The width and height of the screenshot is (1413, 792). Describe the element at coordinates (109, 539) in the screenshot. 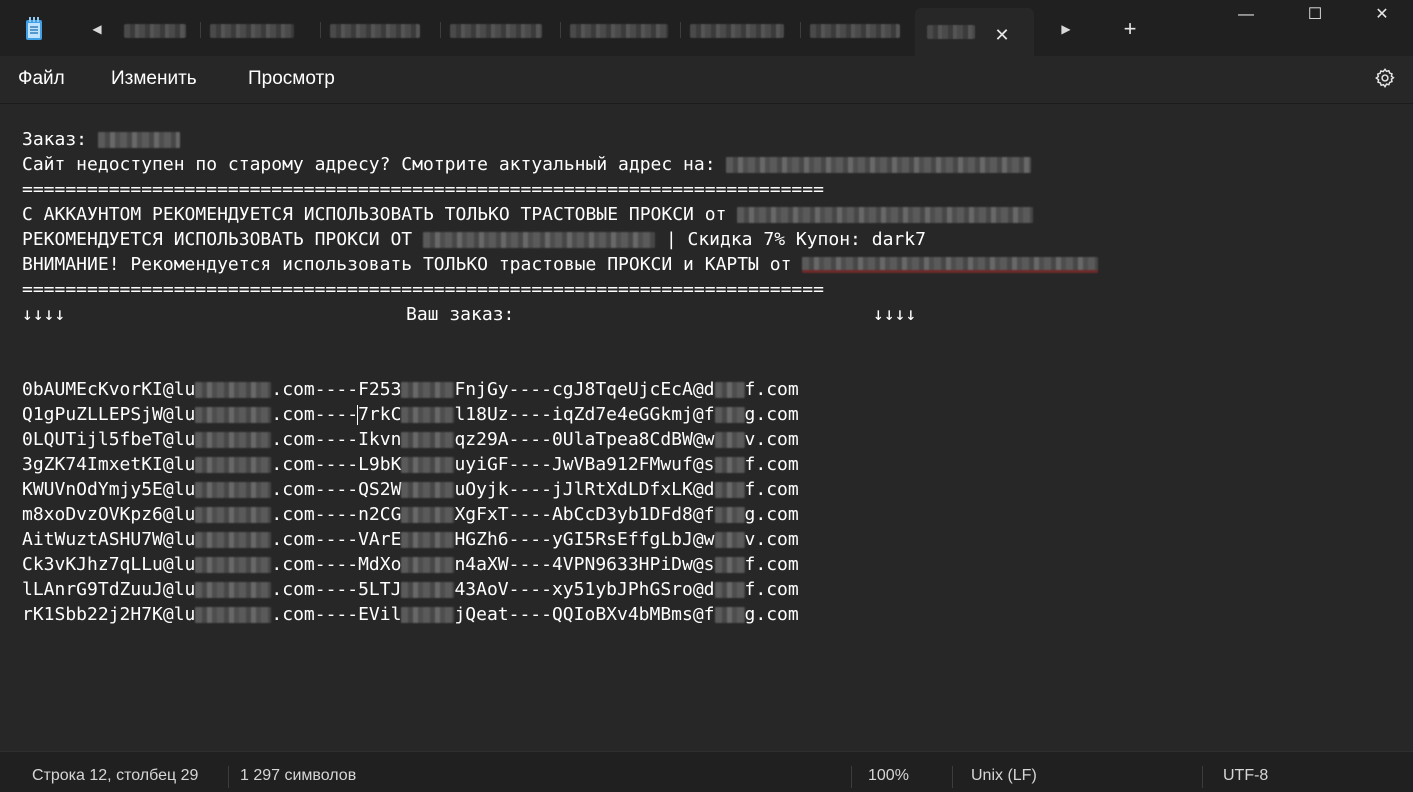

I see `account-user: AitWuztASHU7W@lu` at that location.